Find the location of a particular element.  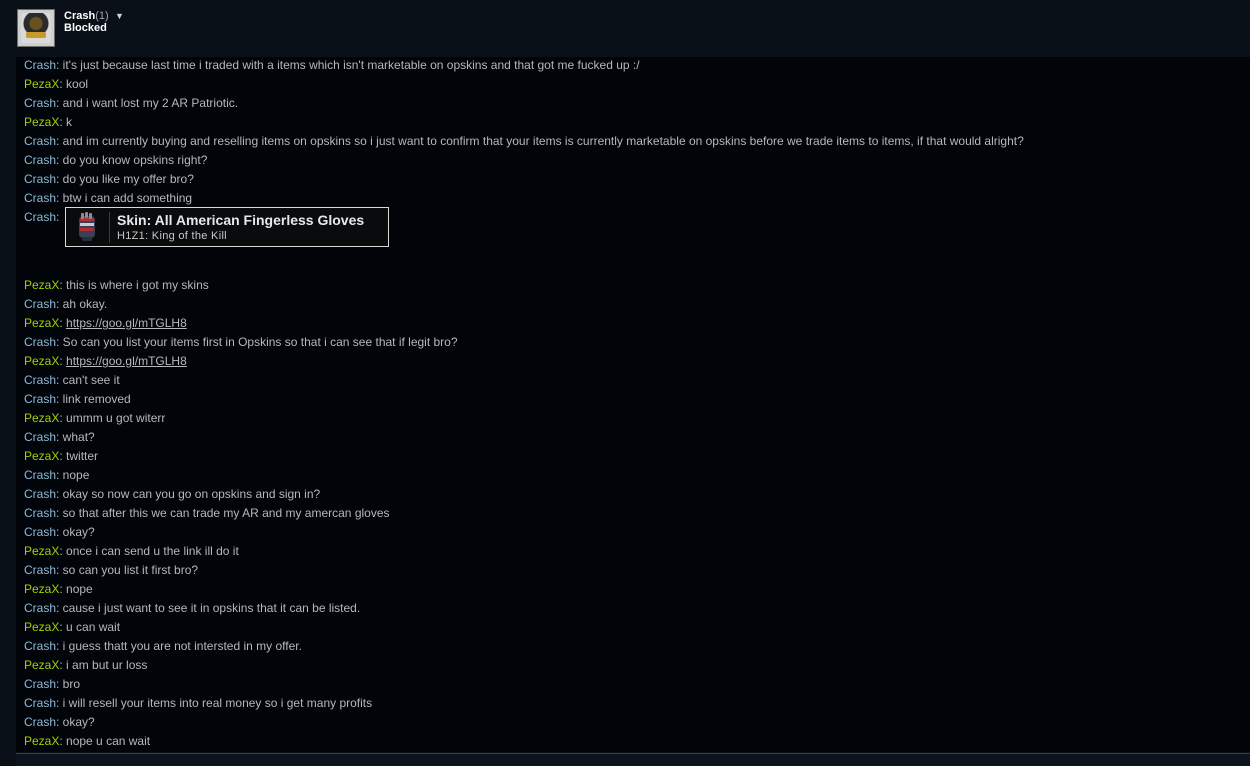

item-title: Skin: All American Fingerless Gloves is located at coordinates (240, 220).